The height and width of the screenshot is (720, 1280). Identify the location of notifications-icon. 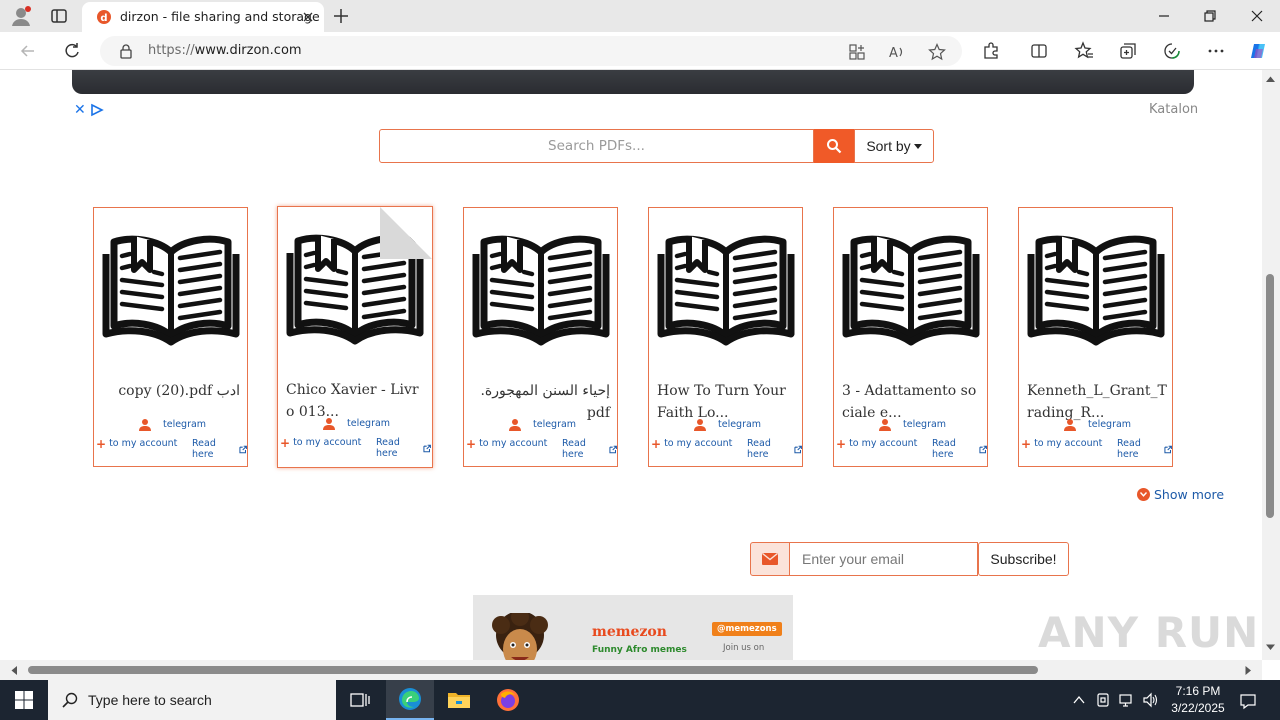
(1248, 701).